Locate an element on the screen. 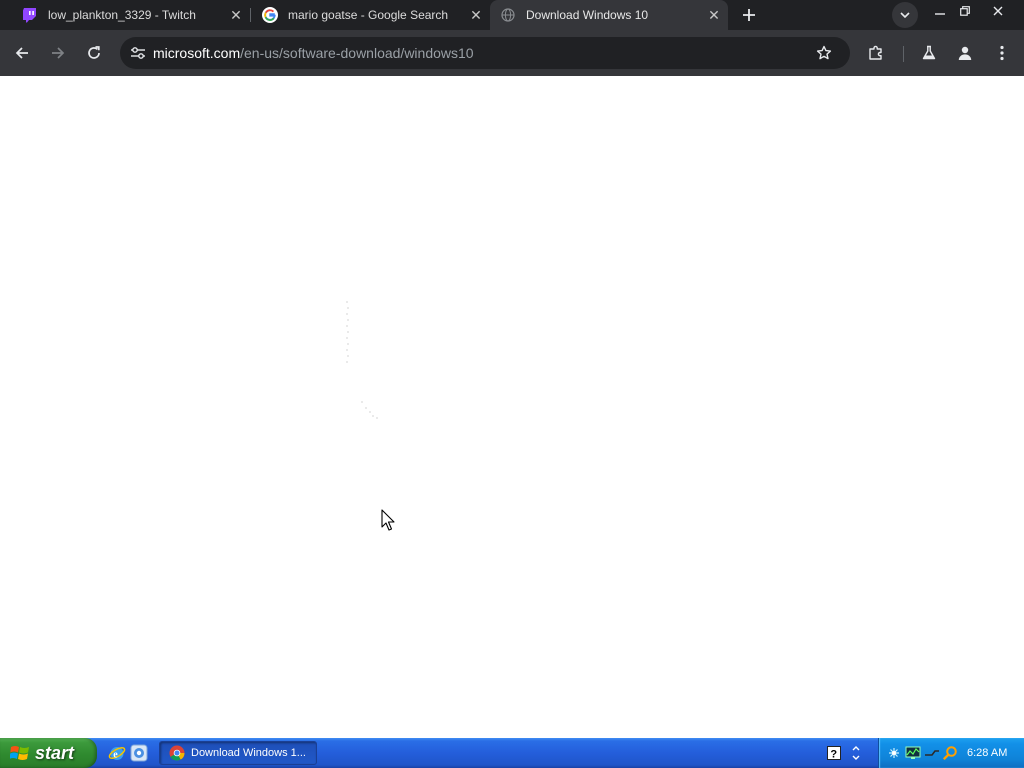 The image size is (1024, 768). bookmark-star-button is located at coordinates (824, 53).